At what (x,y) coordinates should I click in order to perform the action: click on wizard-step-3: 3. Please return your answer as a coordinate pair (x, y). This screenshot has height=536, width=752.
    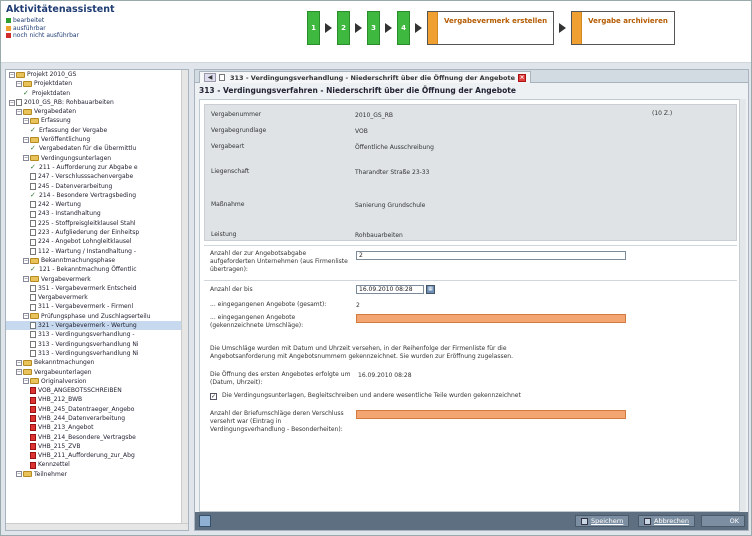
    Looking at the image, I should click on (373, 28).